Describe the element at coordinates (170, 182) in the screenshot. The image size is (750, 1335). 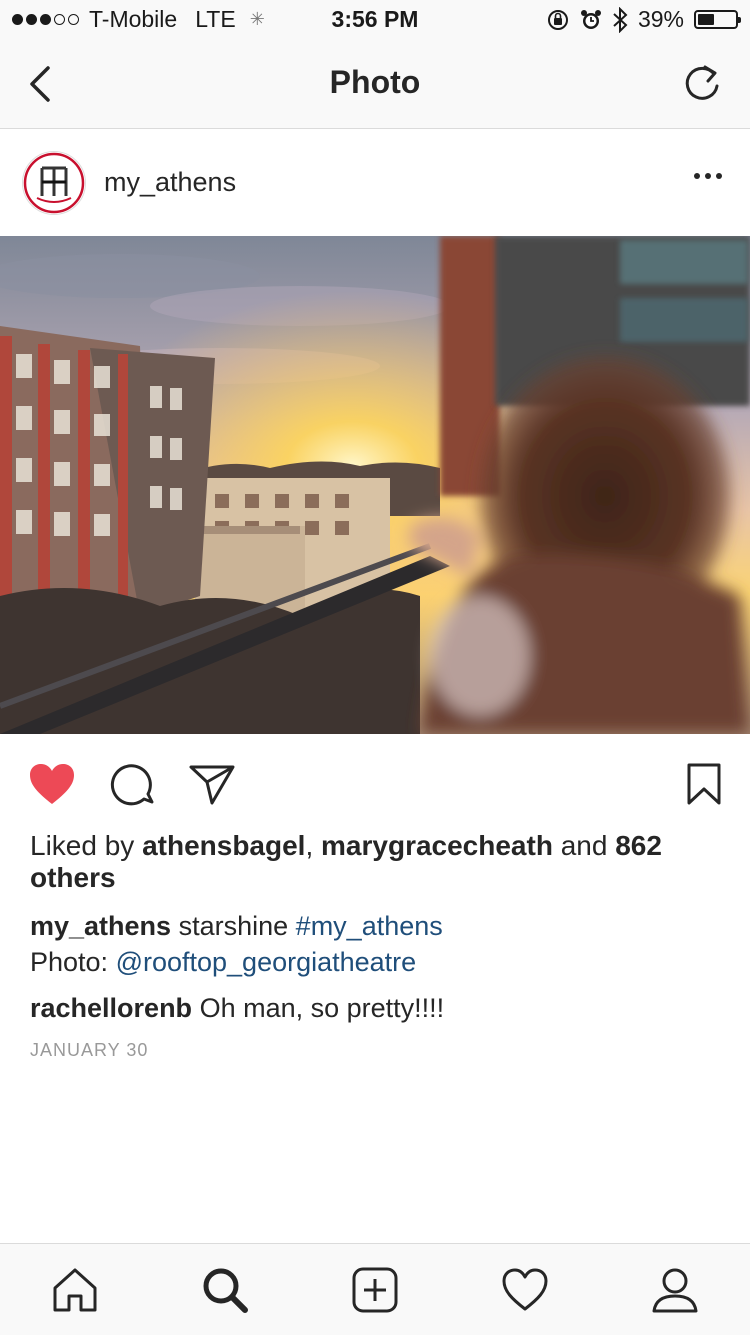
I see `post-username: my_athens` at that location.